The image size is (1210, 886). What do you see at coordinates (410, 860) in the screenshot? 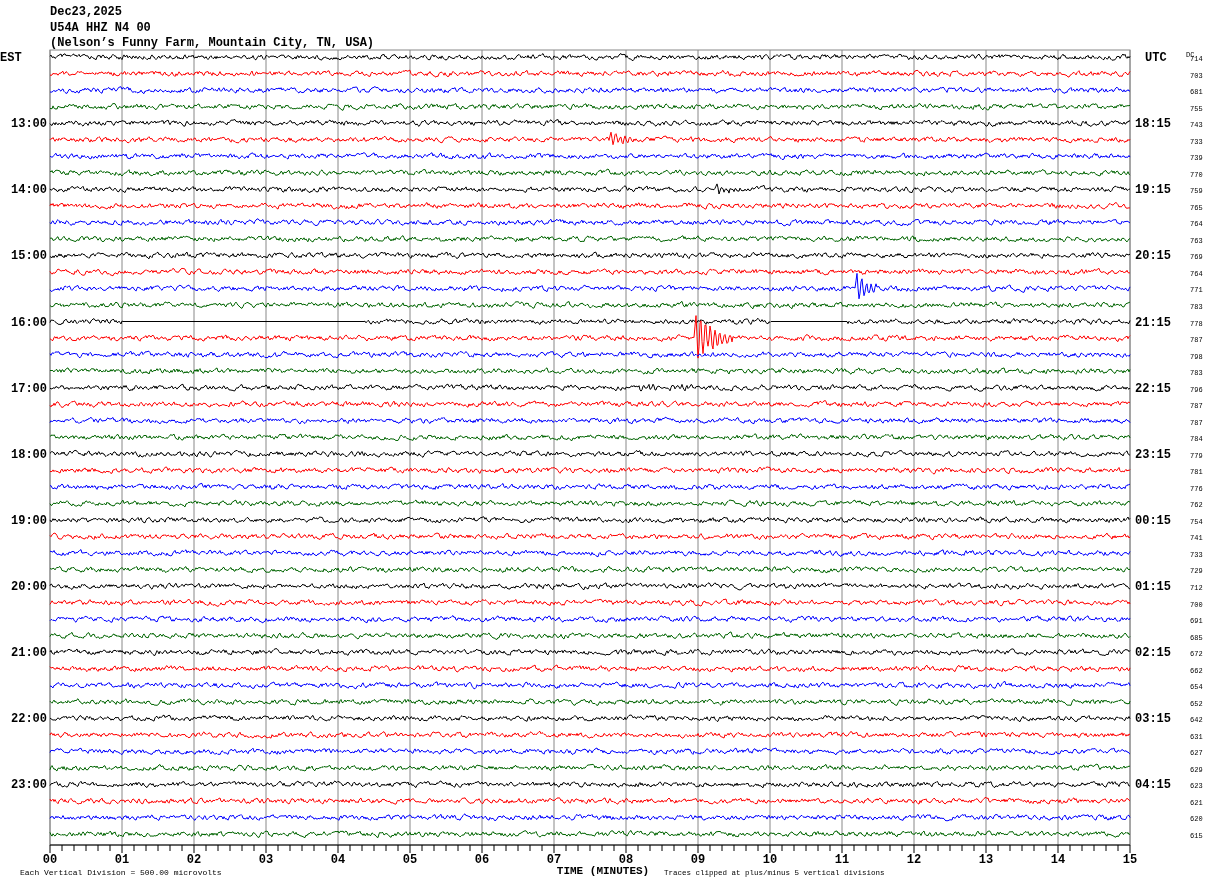
I see `axis-tick-label: 05` at bounding box center [410, 860].